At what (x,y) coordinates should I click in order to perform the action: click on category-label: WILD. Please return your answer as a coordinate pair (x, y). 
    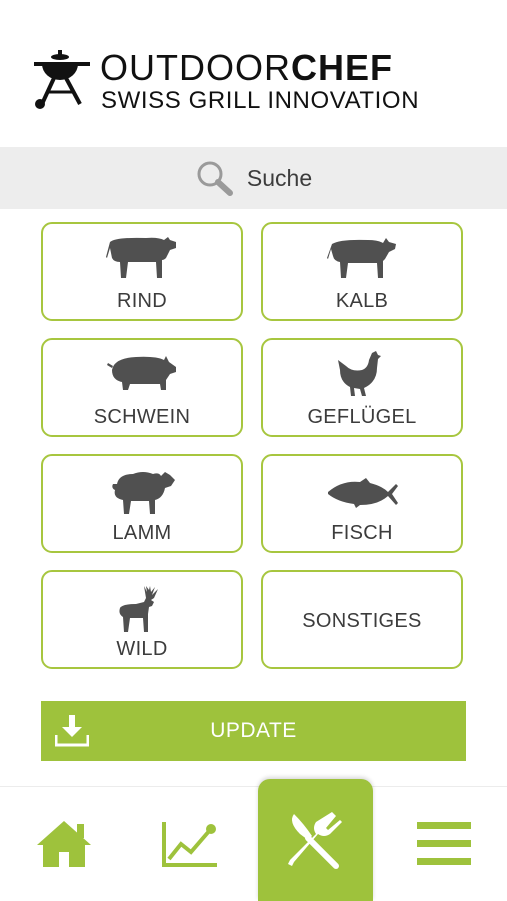
    Looking at the image, I should click on (142, 649).